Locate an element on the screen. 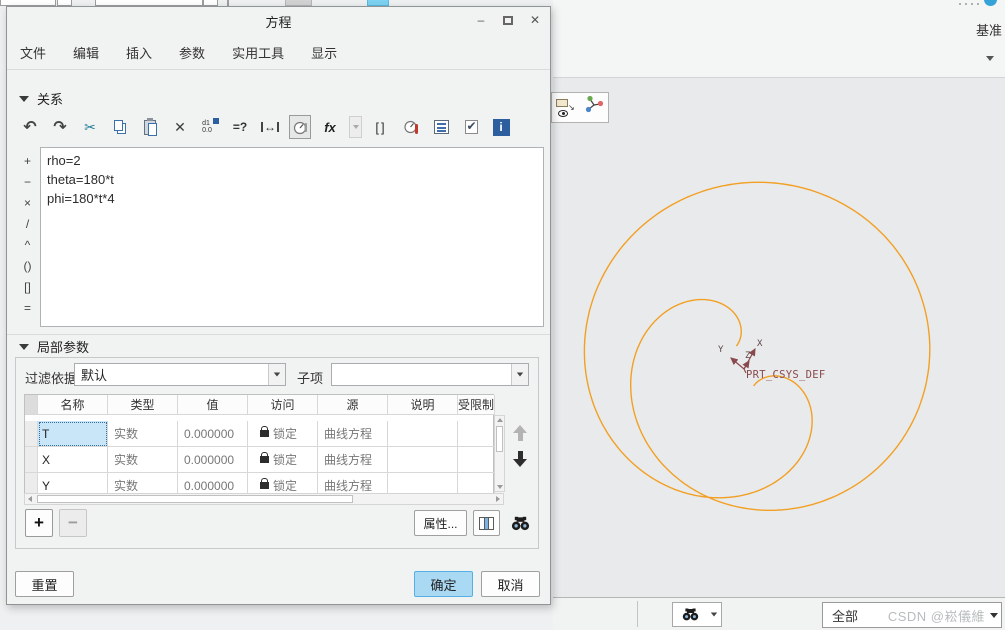 The height and width of the screenshot is (630, 1005). filter-select: 默认 is located at coordinates (180, 374).